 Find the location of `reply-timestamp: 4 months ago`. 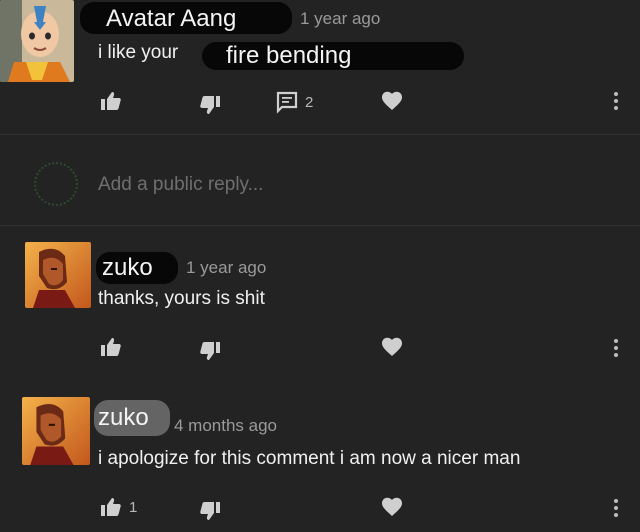

reply-timestamp: 4 months ago is located at coordinates (226, 425).